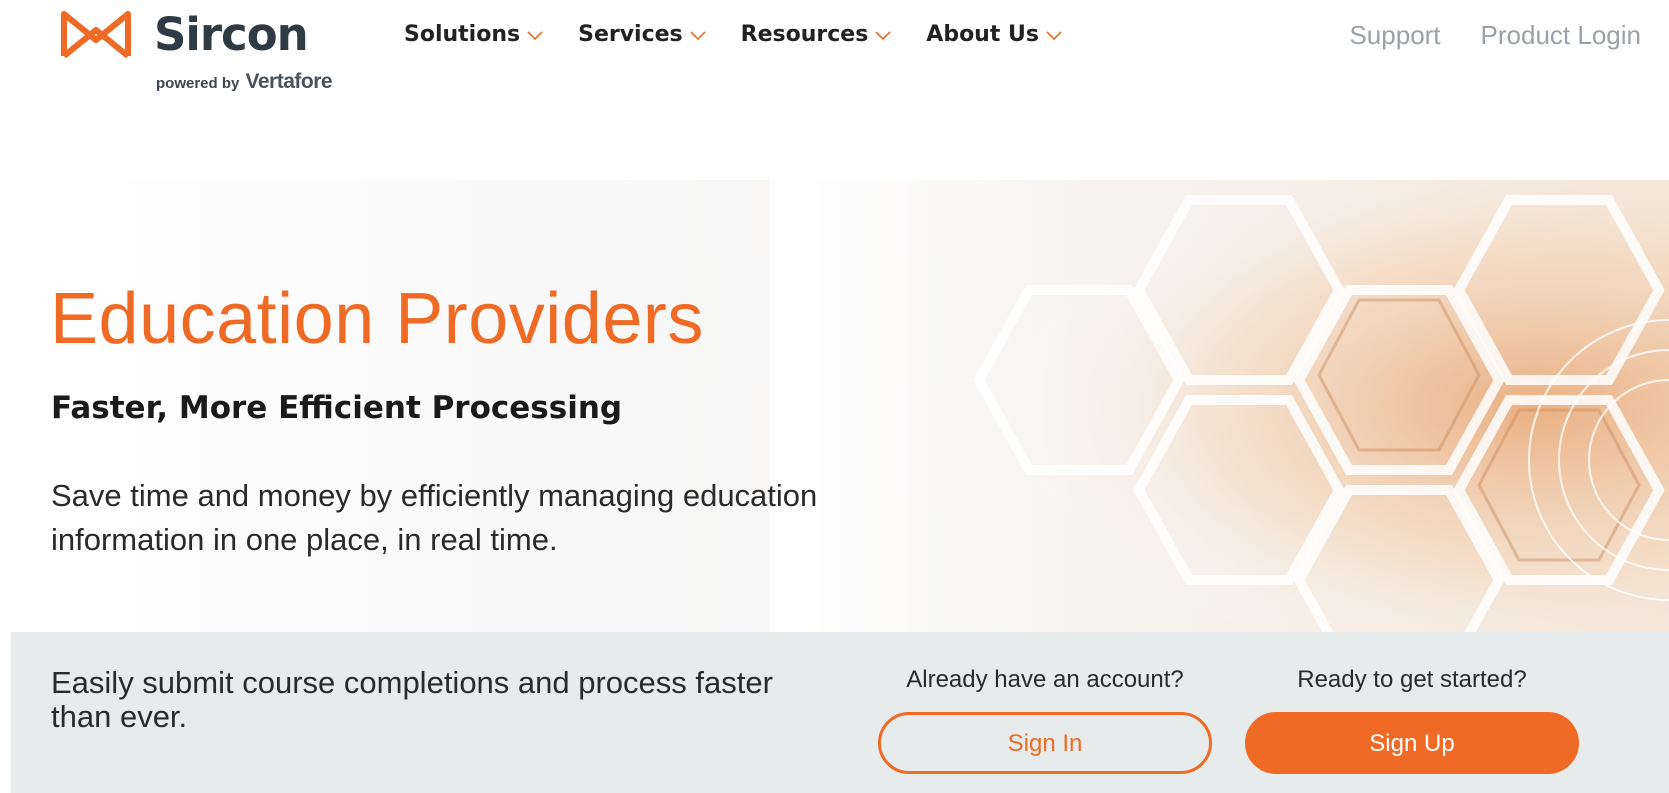  Describe the element at coordinates (462, 34) in the screenshot. I see `nav-item-label: Solutions` at that location.